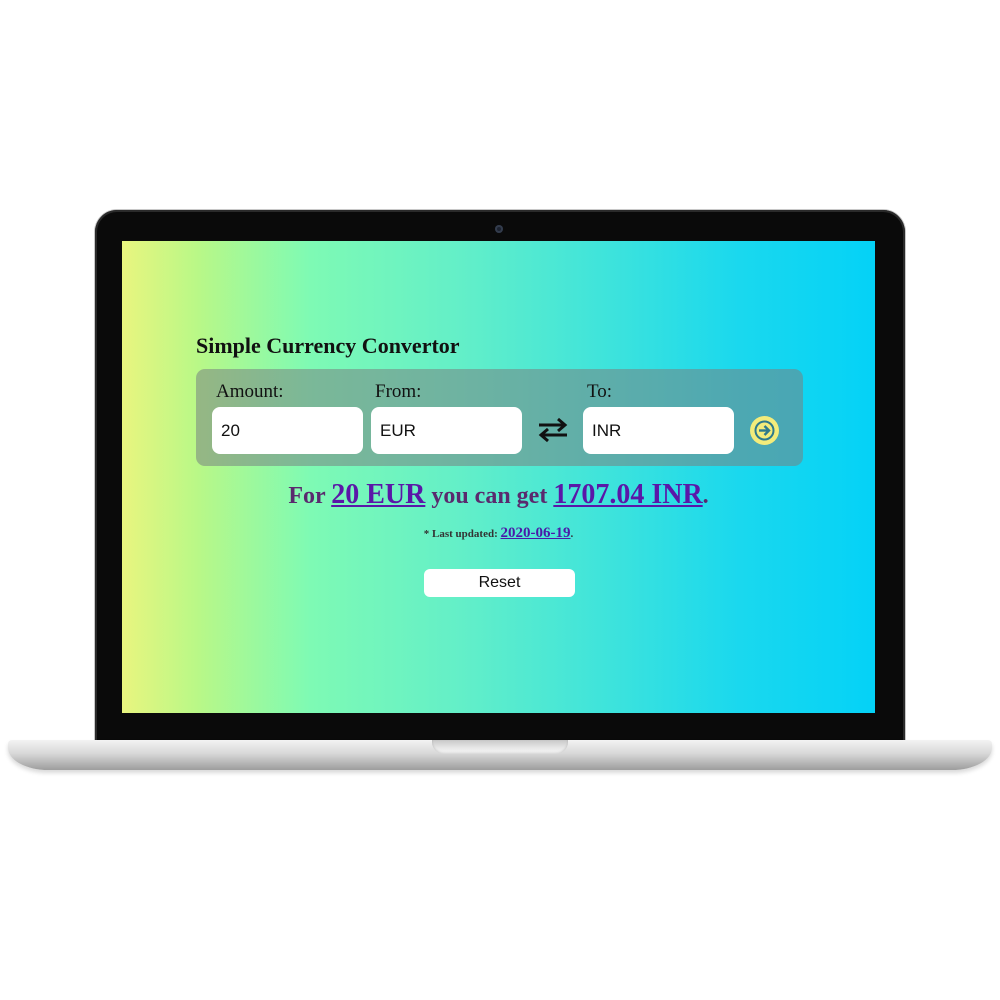  I want to click on target-amount-link: 1707.04 INR, so click(627, 494).